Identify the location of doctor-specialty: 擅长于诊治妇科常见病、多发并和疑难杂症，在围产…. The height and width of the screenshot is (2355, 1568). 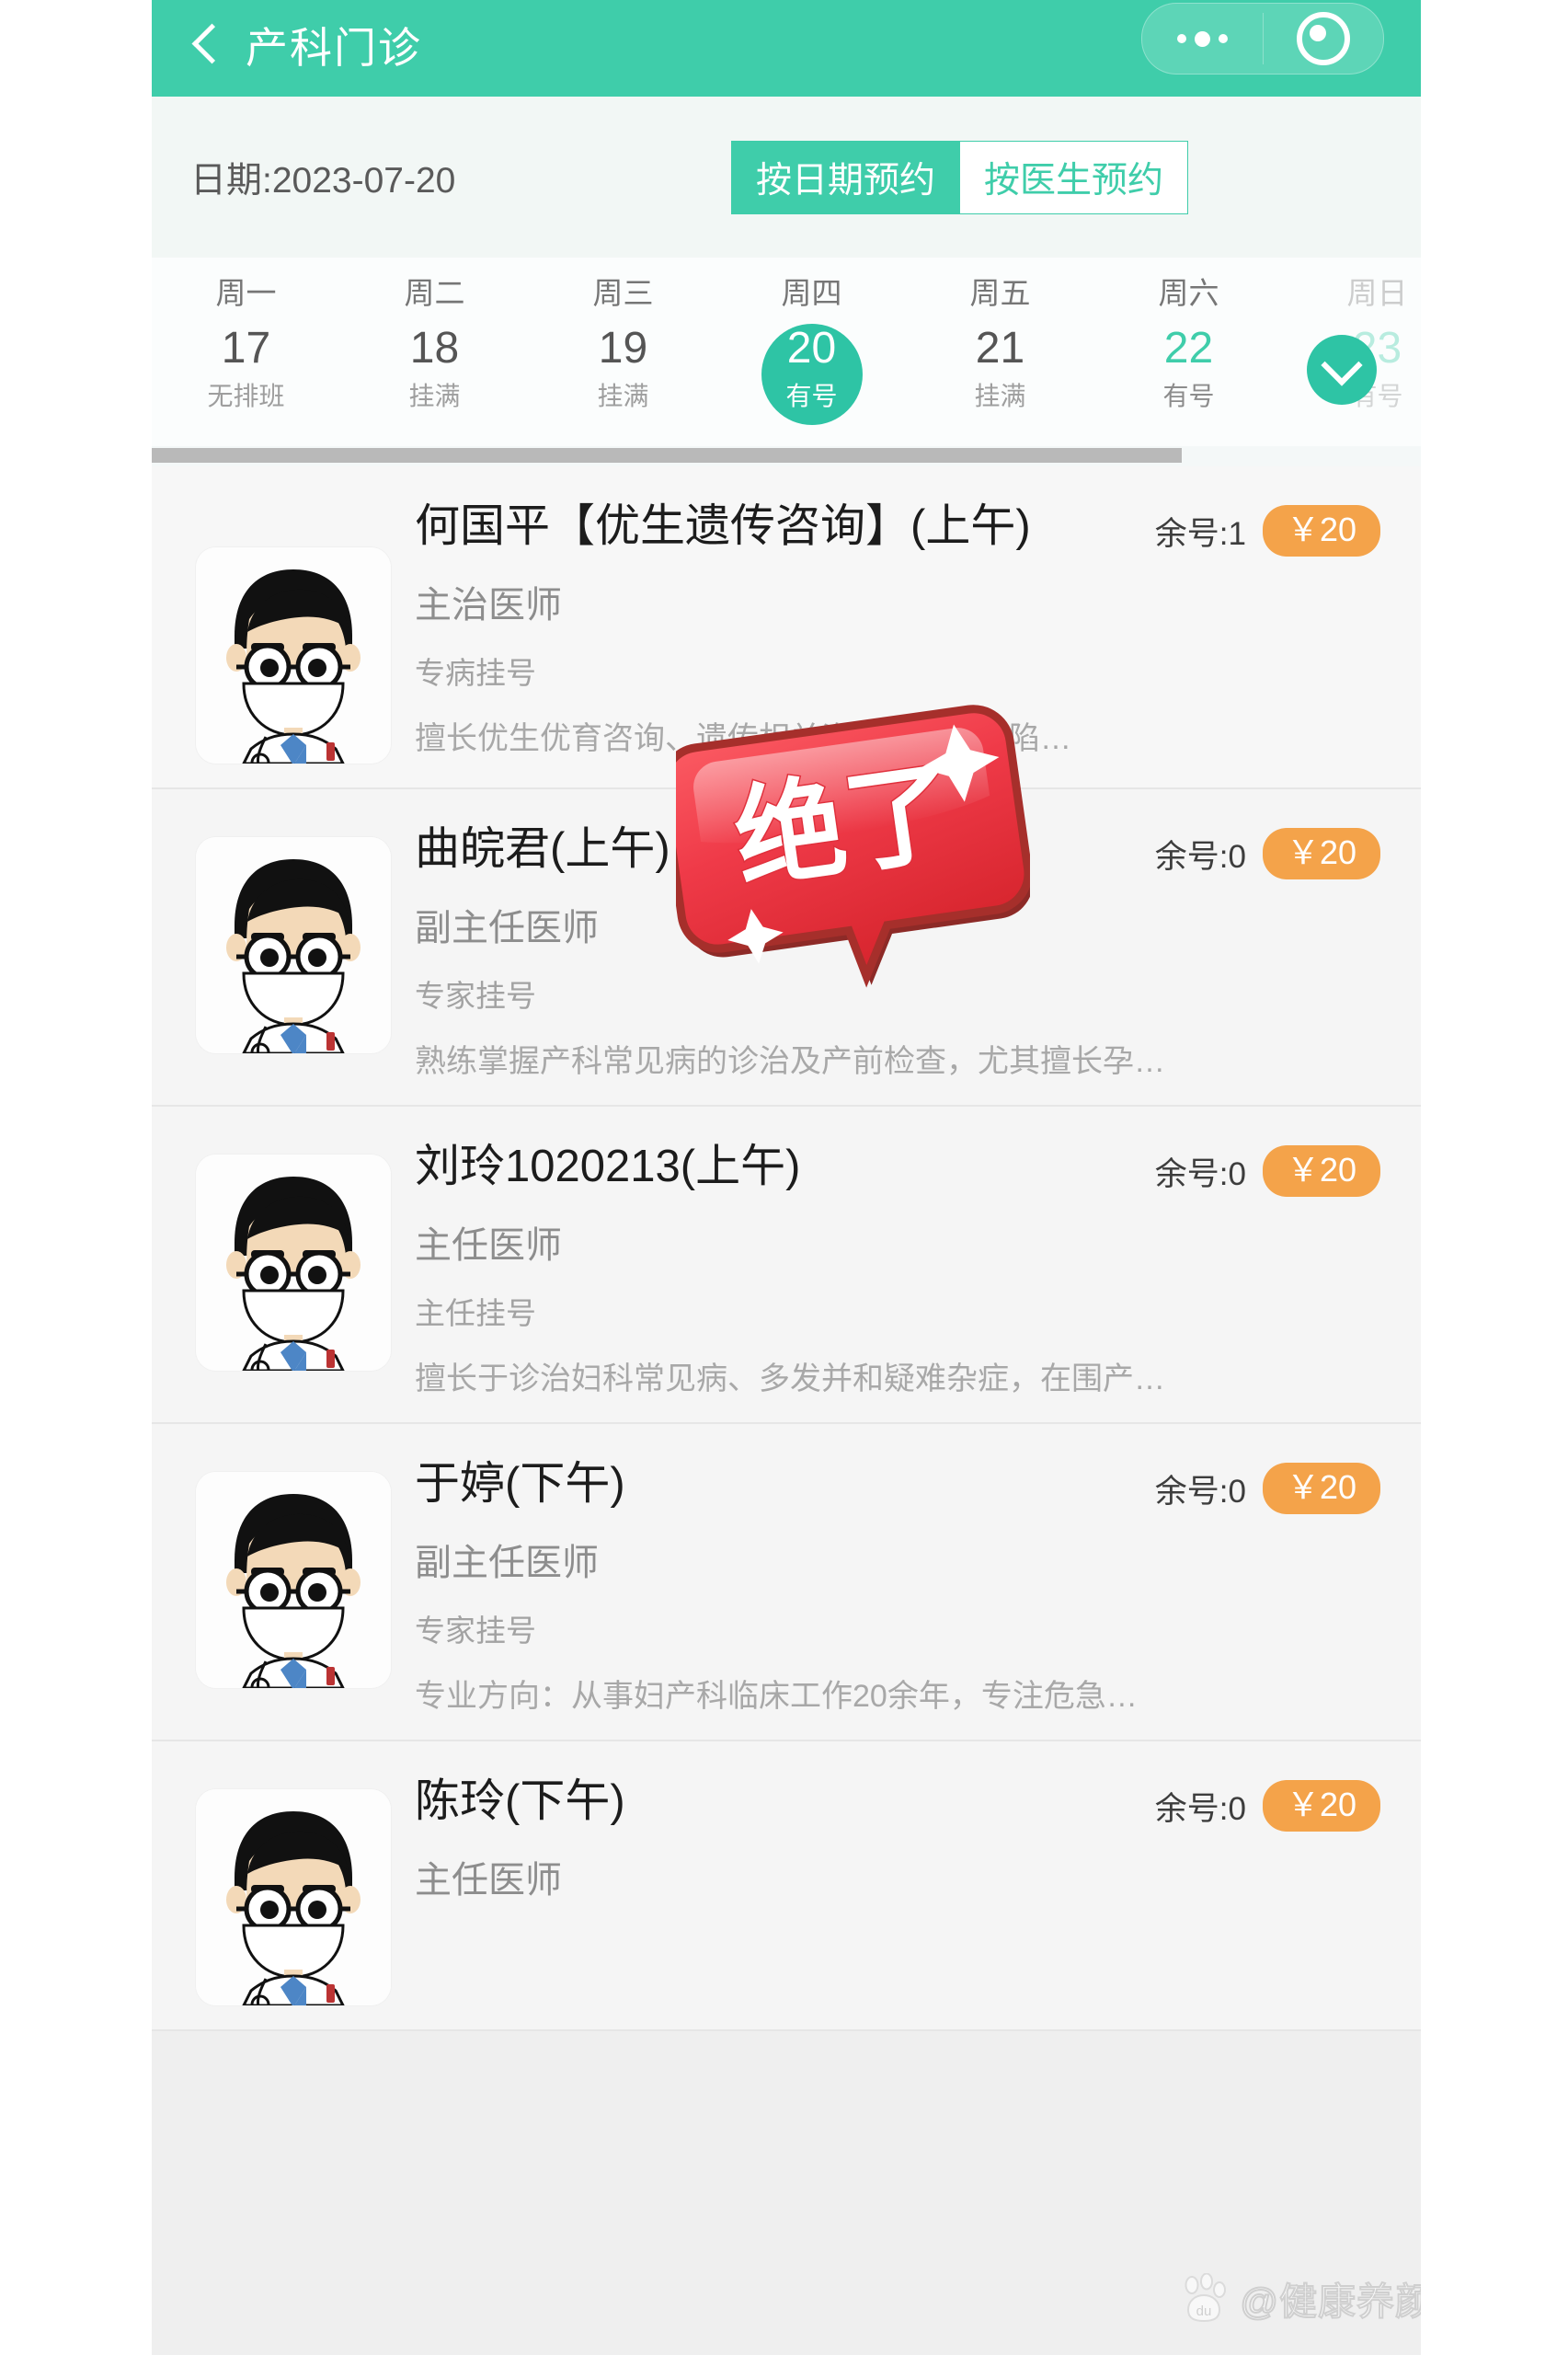
(790, 1378).